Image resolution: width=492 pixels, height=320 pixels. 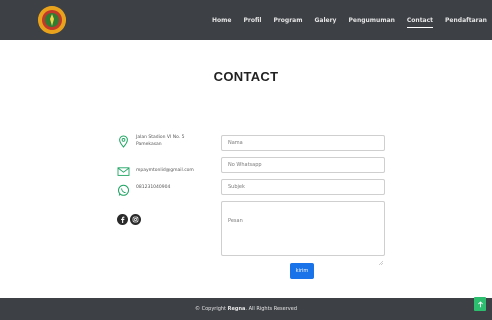 I want to click on facebook-icon, so click(x=122, y=219).